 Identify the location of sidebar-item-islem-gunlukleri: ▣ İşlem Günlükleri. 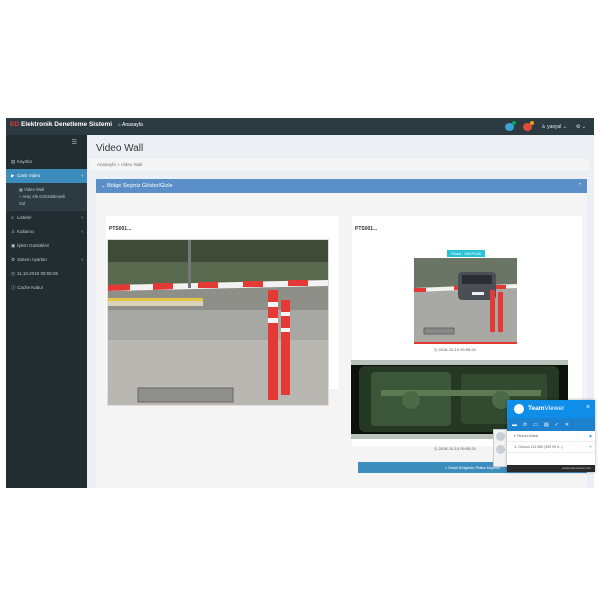
(46, 246).